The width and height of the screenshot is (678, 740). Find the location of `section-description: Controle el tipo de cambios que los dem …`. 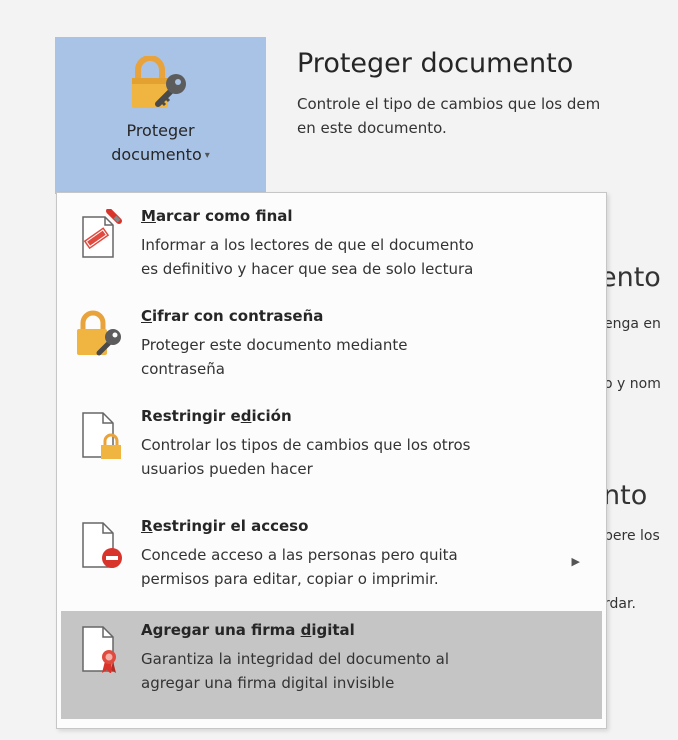

section-description: Controle el tipo de cambios que los dem … is located at coordinates (448, 116).